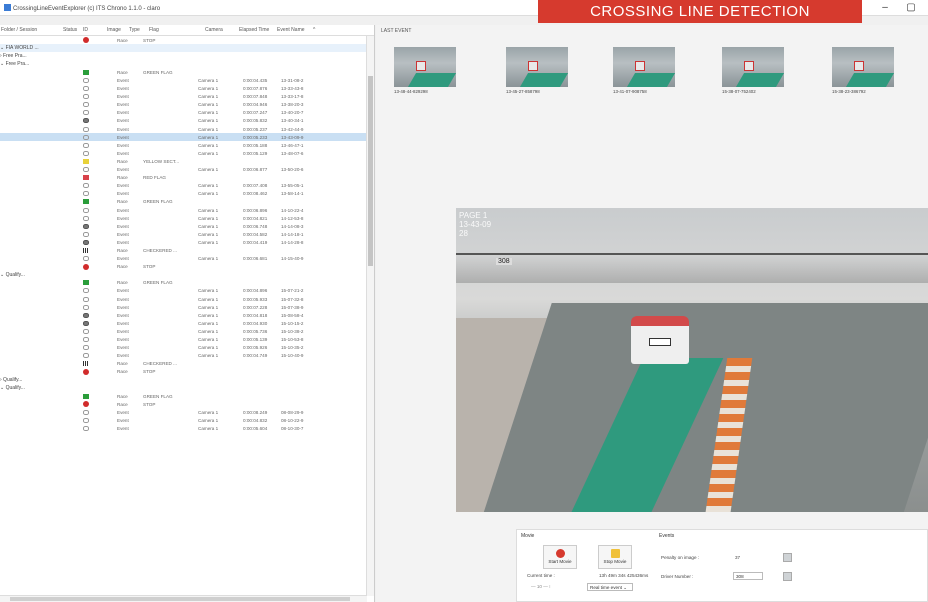  I want to click on event-thumbnail: 13-45-27-858798, so click(537, 71).